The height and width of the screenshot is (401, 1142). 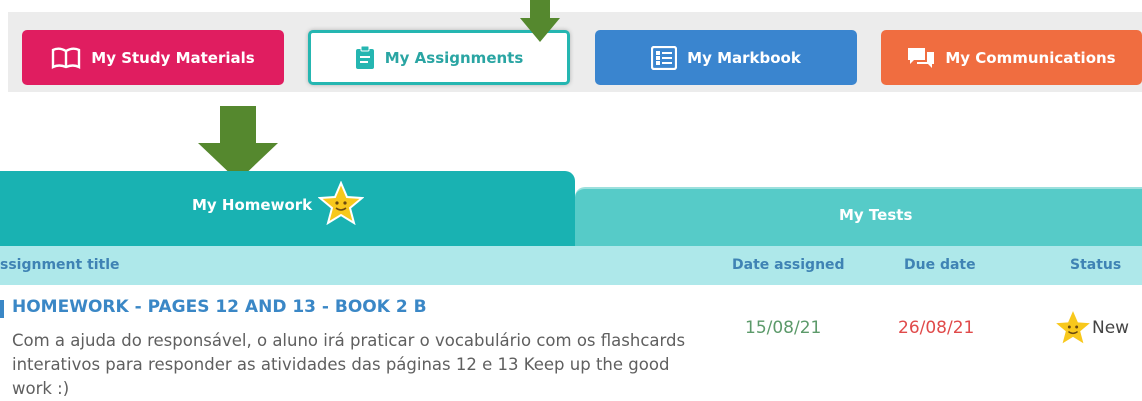 I want to click on assignments-label: My Assignments, so click(x=454, y=57).